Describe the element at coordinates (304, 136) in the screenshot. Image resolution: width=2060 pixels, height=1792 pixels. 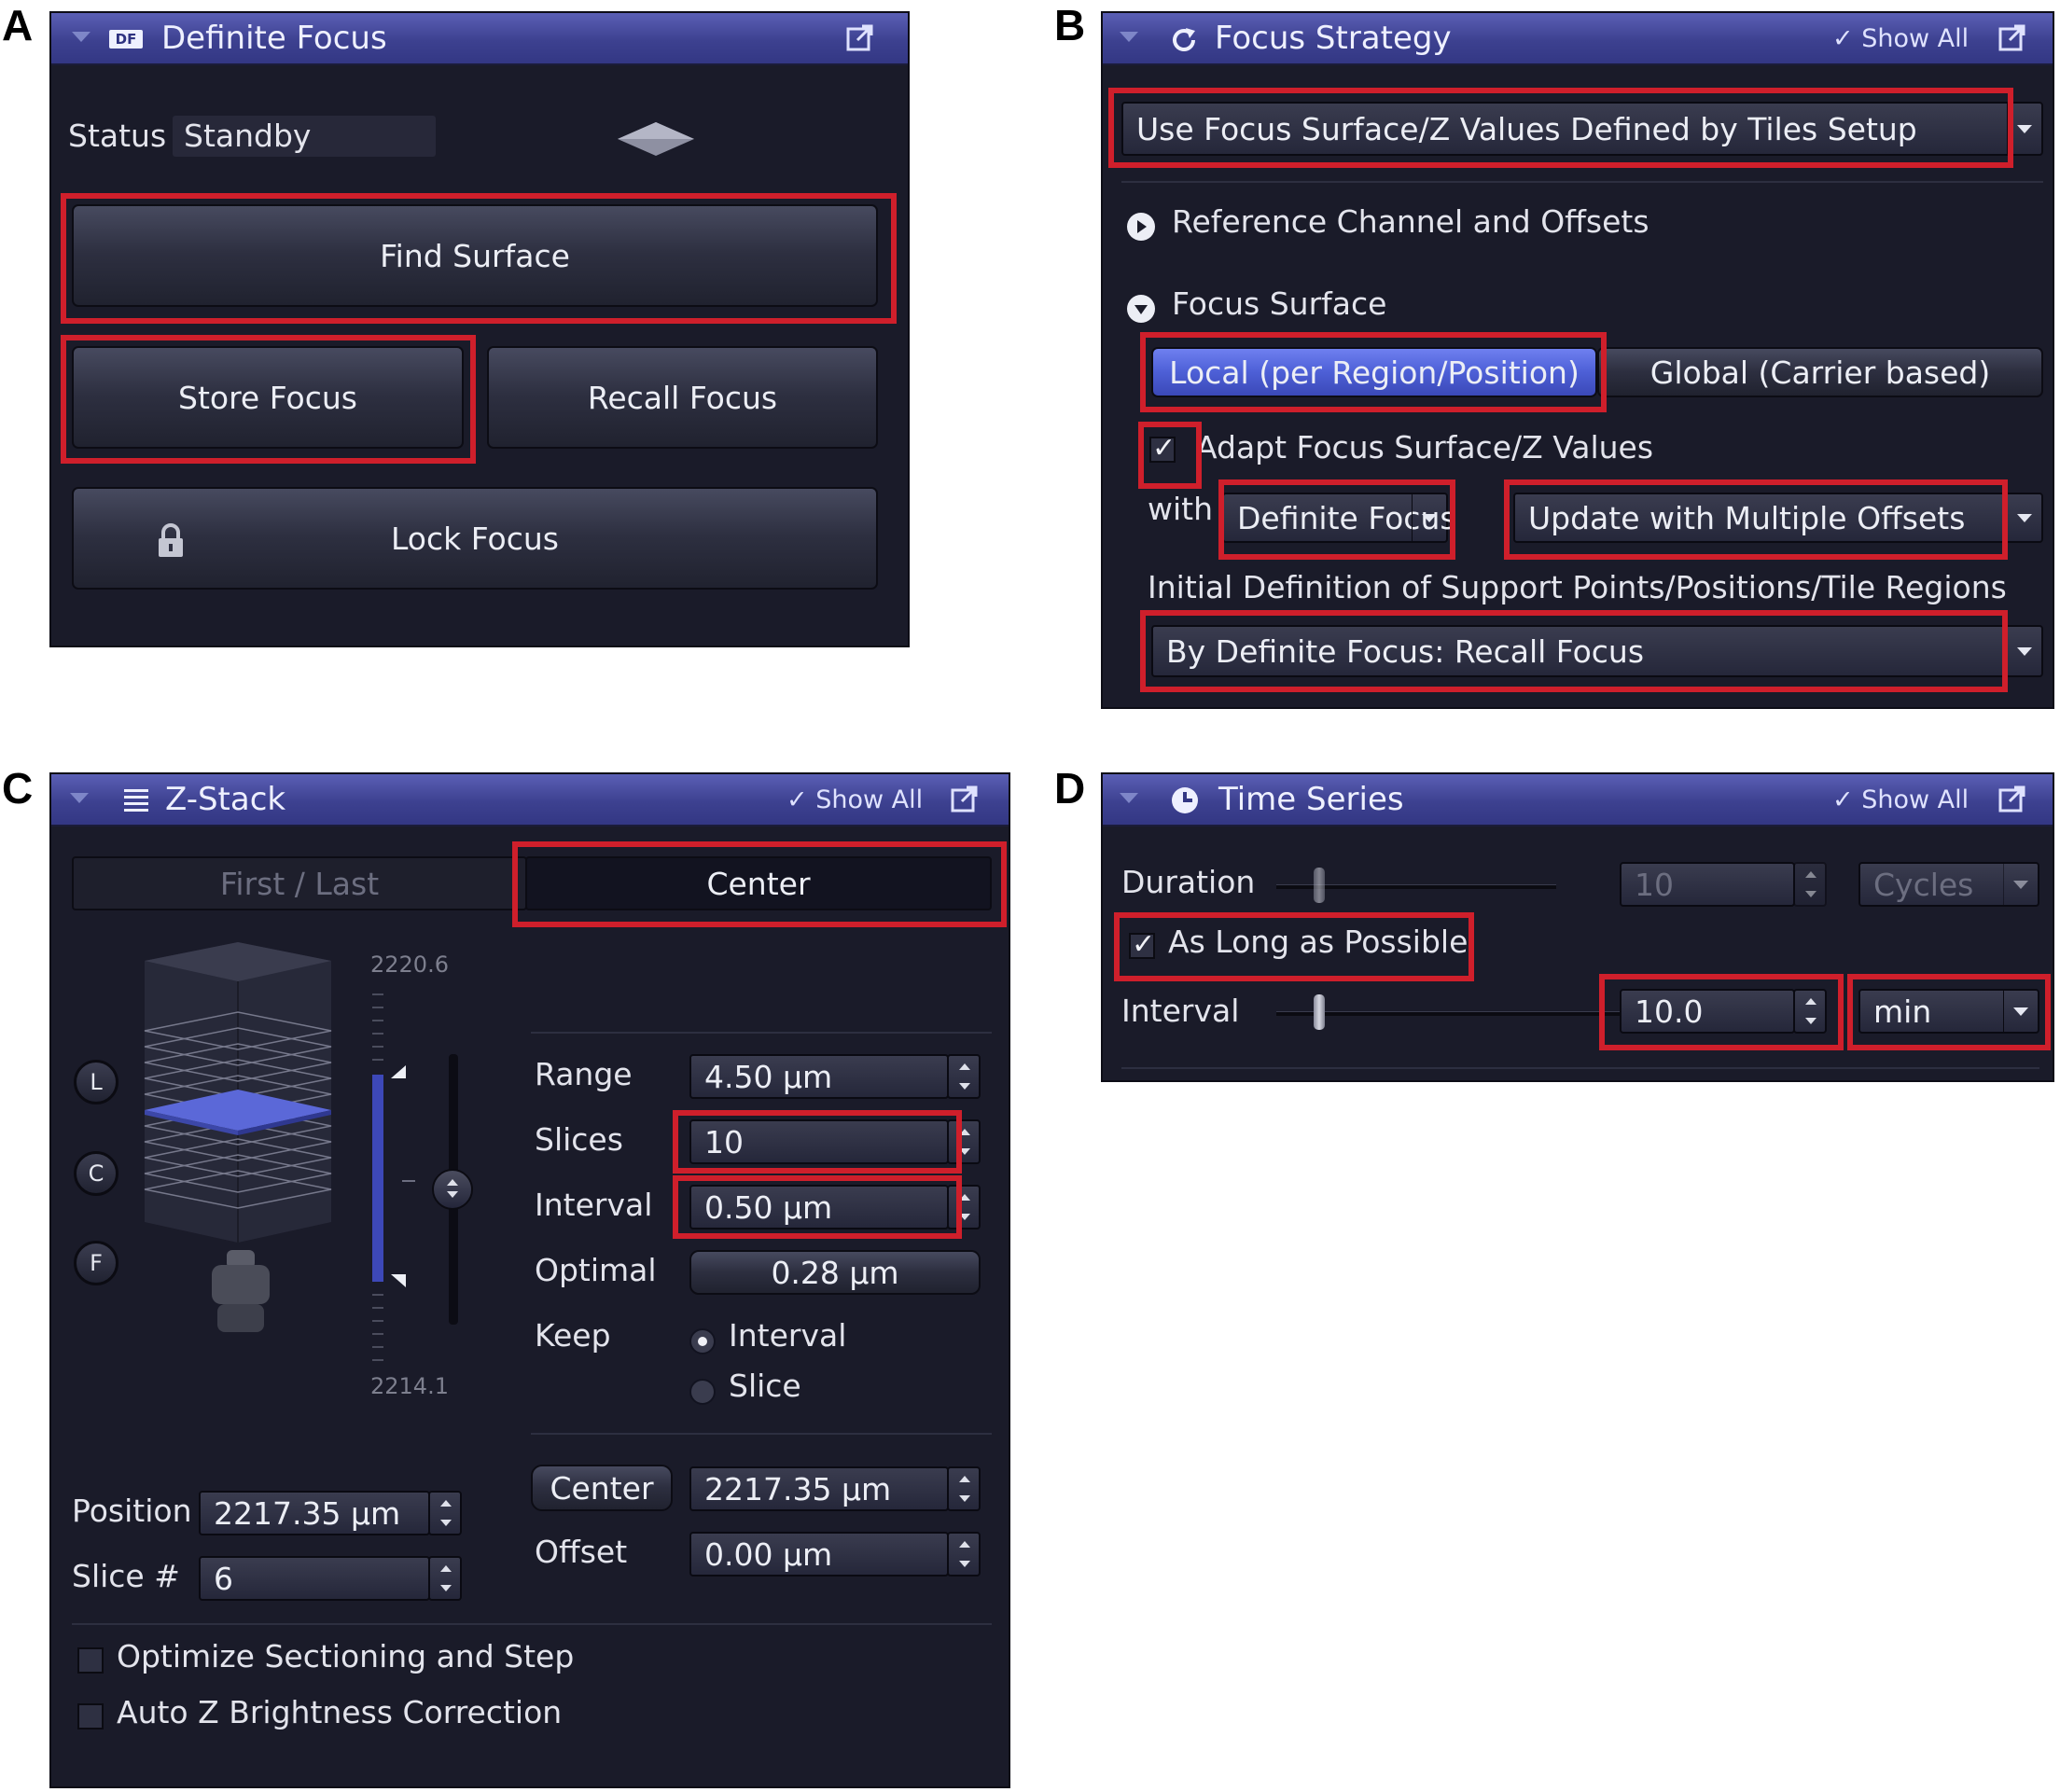
I see `status-field: Standby` at that location.